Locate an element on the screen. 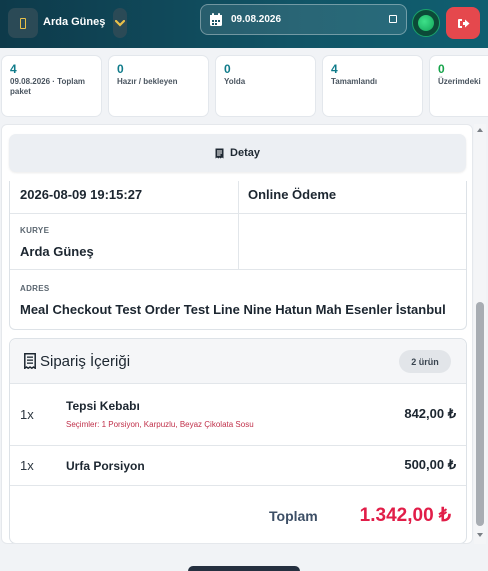  stat-card-assigned: 0 Üzerimdeki is located at coordinates (458, 86).